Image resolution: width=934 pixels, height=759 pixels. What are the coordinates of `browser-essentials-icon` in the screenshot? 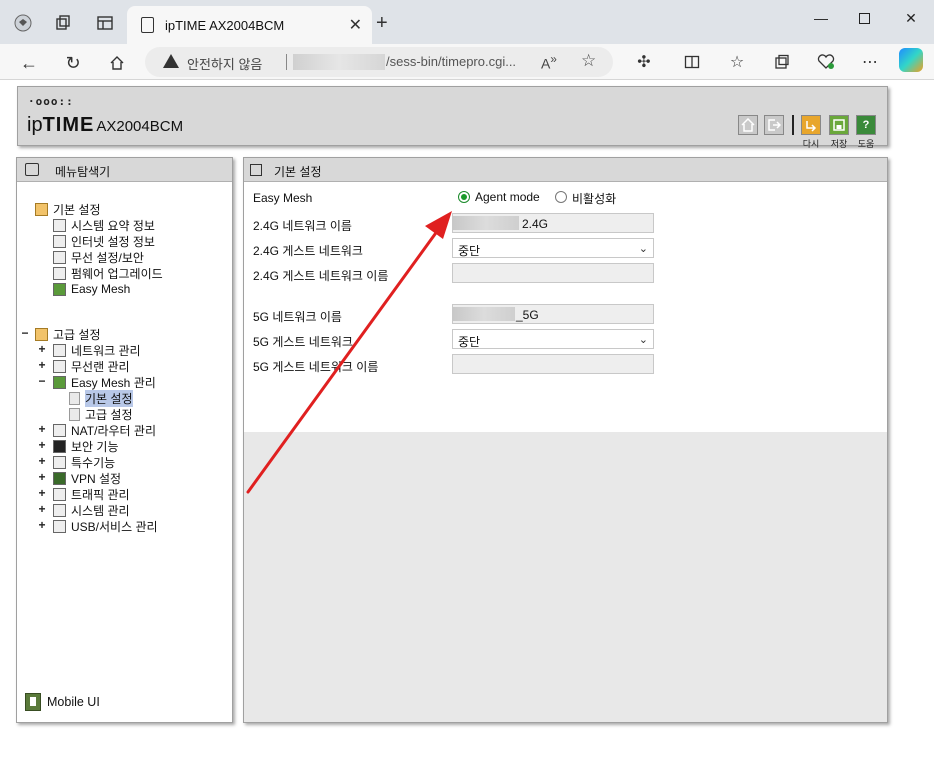 It's located at (826, 62).